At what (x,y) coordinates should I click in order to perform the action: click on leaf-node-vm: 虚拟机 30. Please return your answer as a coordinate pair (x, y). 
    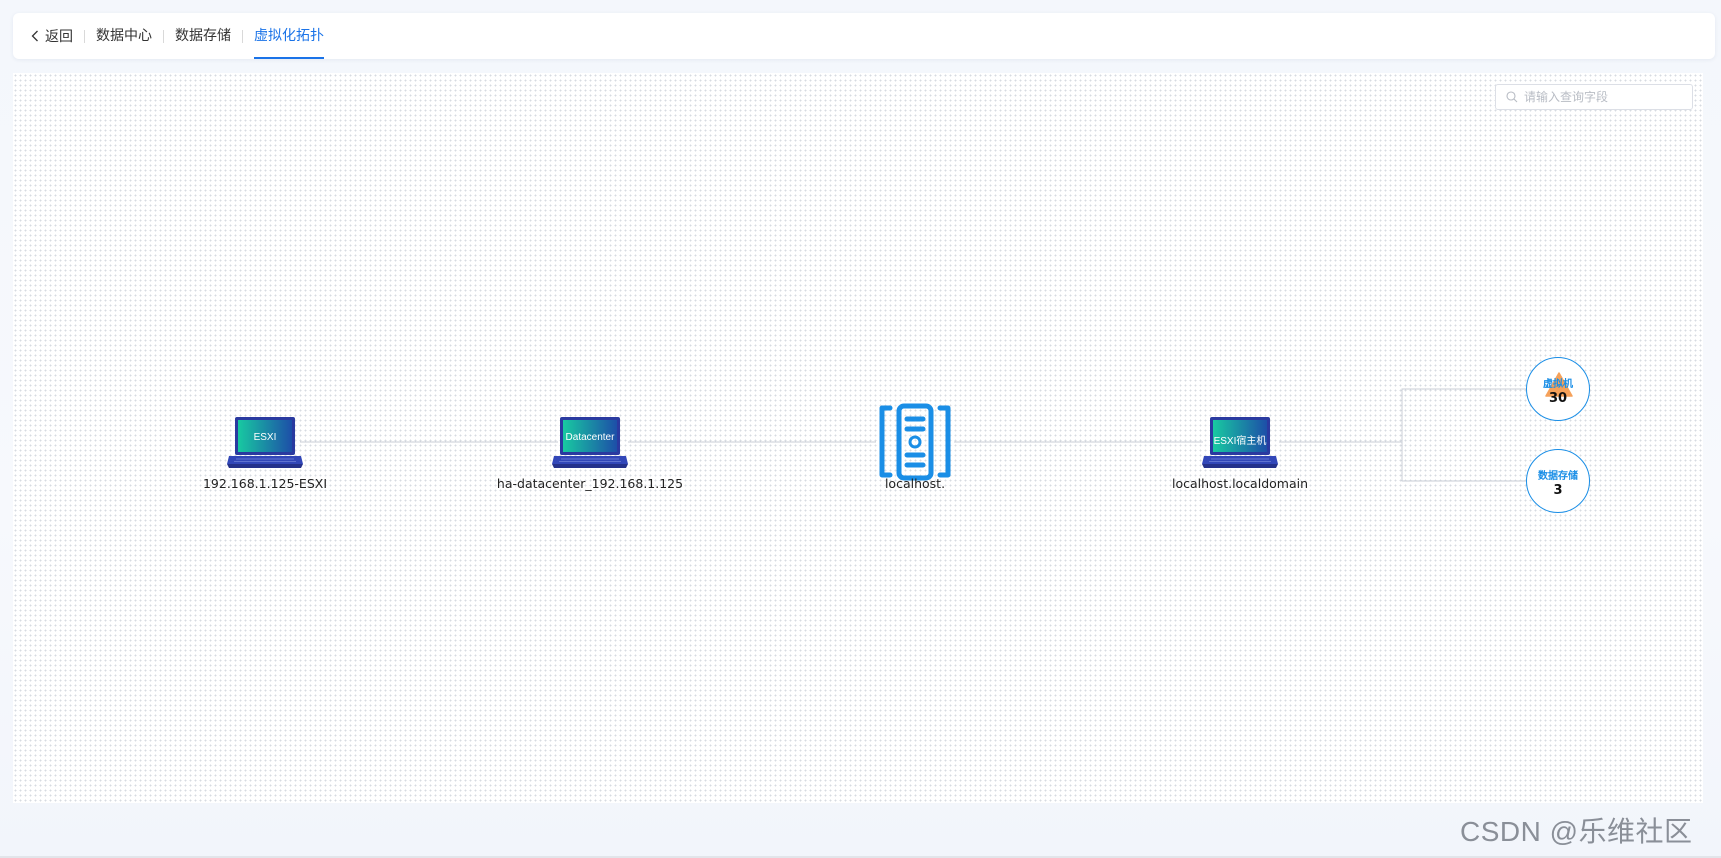
    Looking at the image, I should click on (1558, 389).